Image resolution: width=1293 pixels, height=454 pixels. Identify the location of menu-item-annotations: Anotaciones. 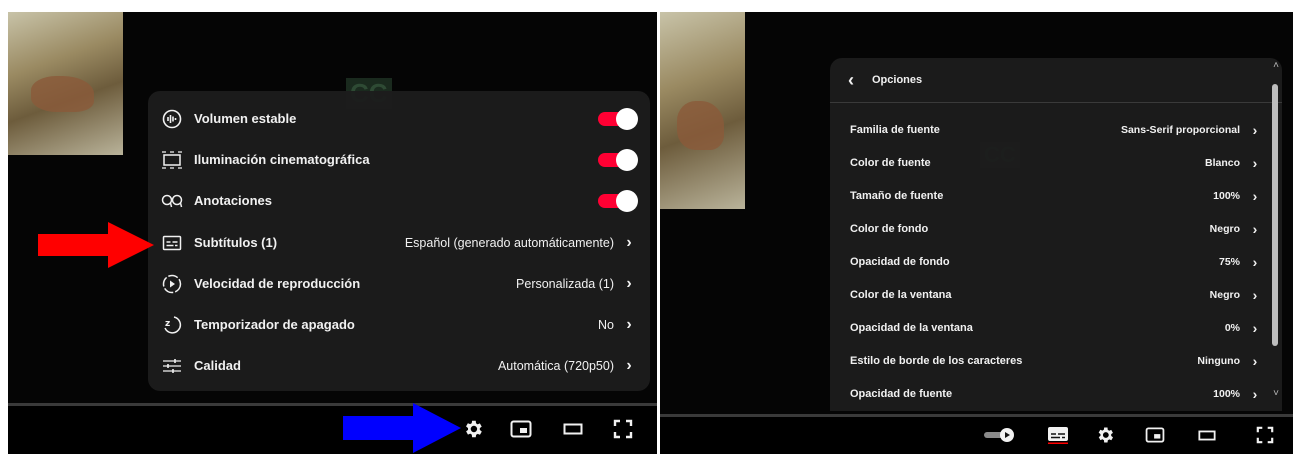
(399, 200).